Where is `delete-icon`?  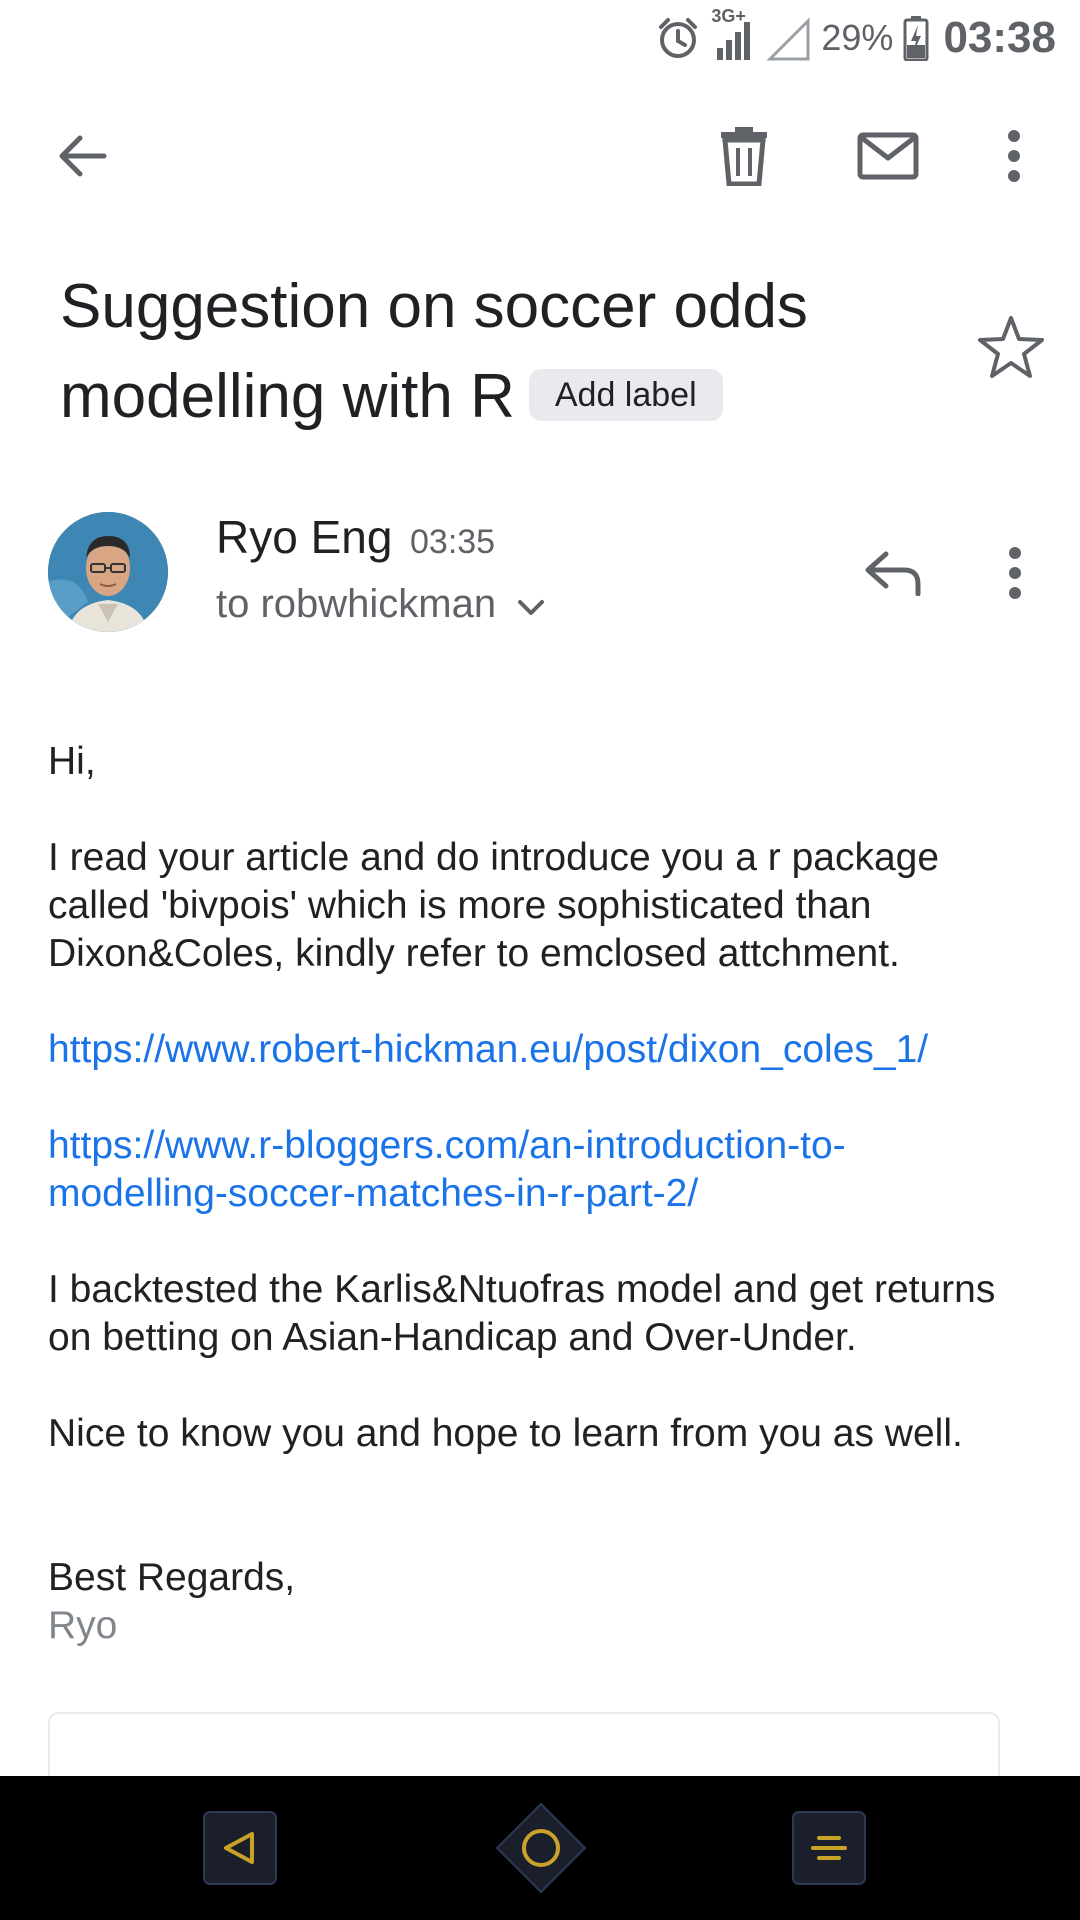 delete-icon is located at coordinates (744, 156).